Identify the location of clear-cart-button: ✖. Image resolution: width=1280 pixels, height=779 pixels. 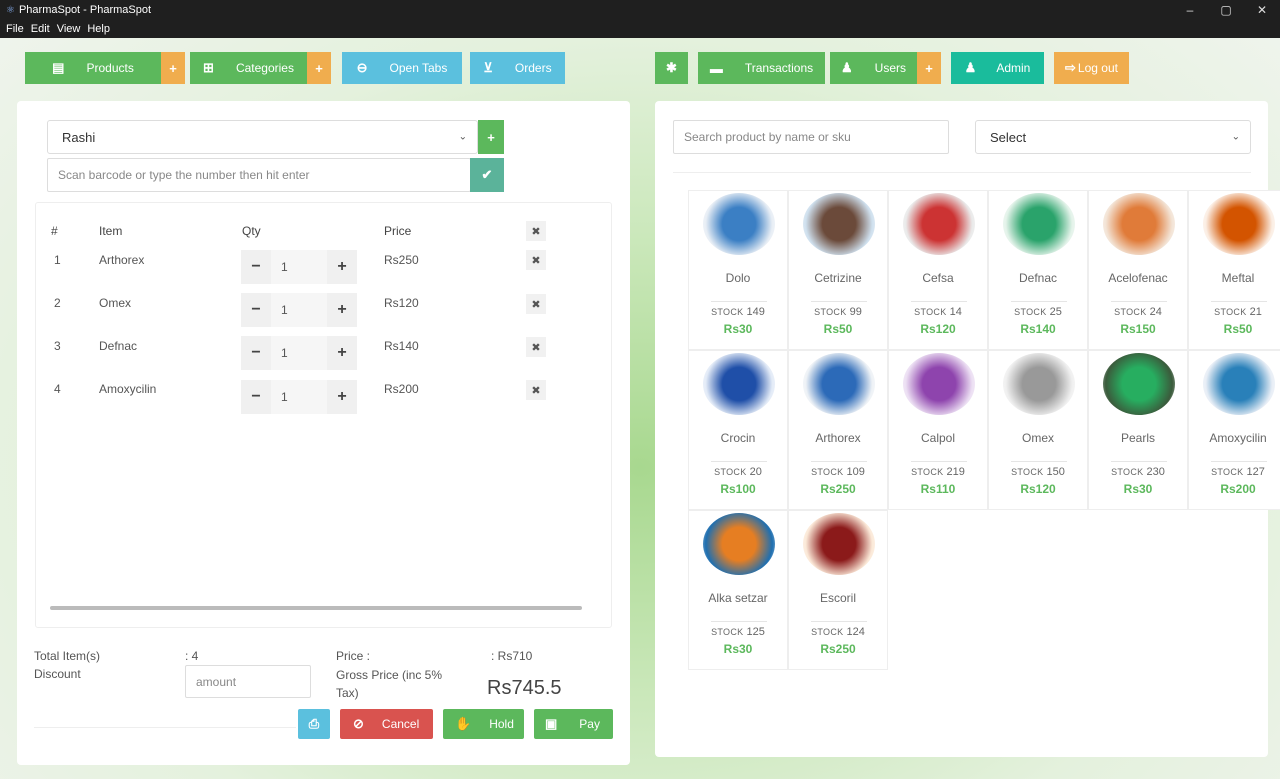
(536, 231).